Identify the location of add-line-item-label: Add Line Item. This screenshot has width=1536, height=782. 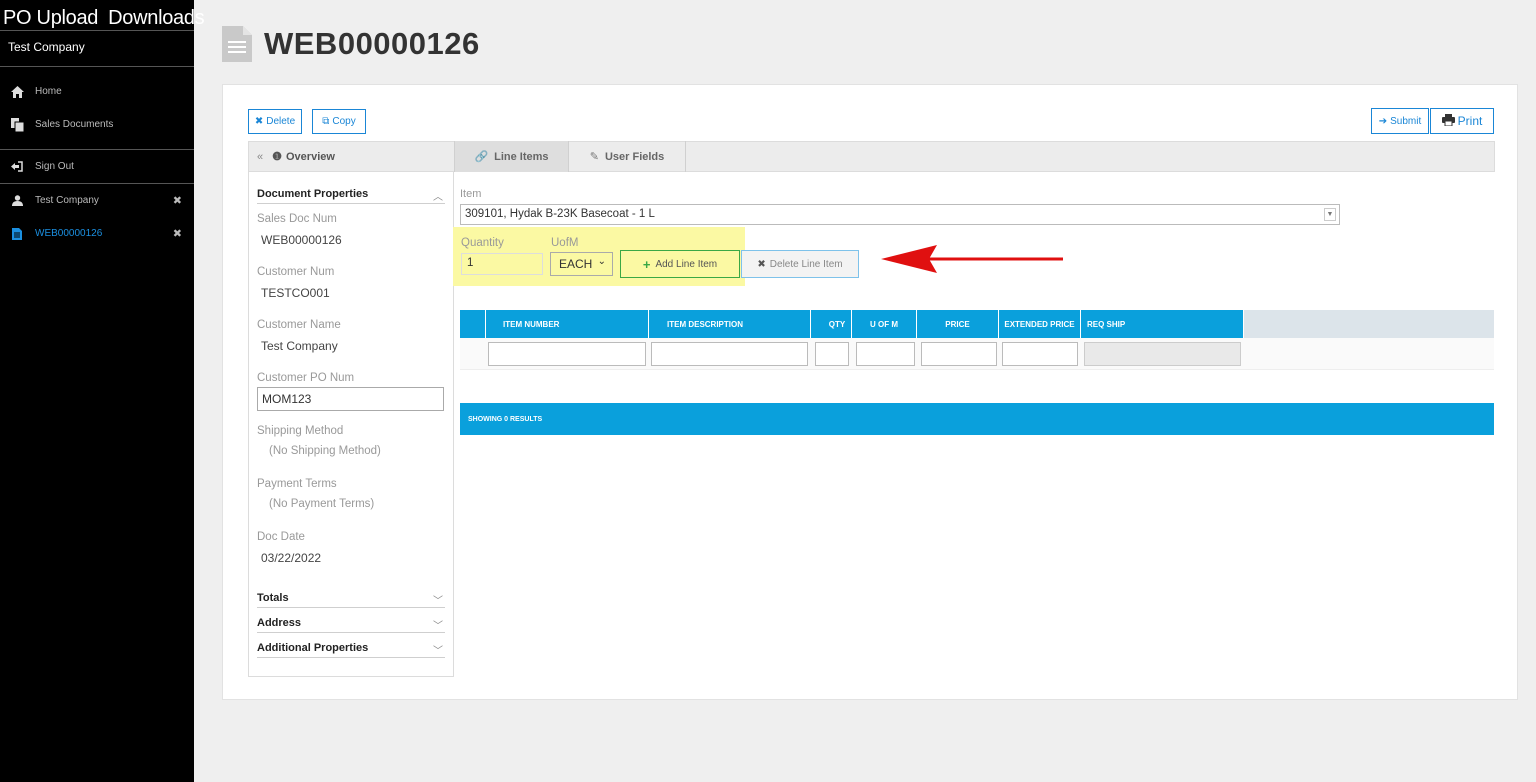
(686, 264).